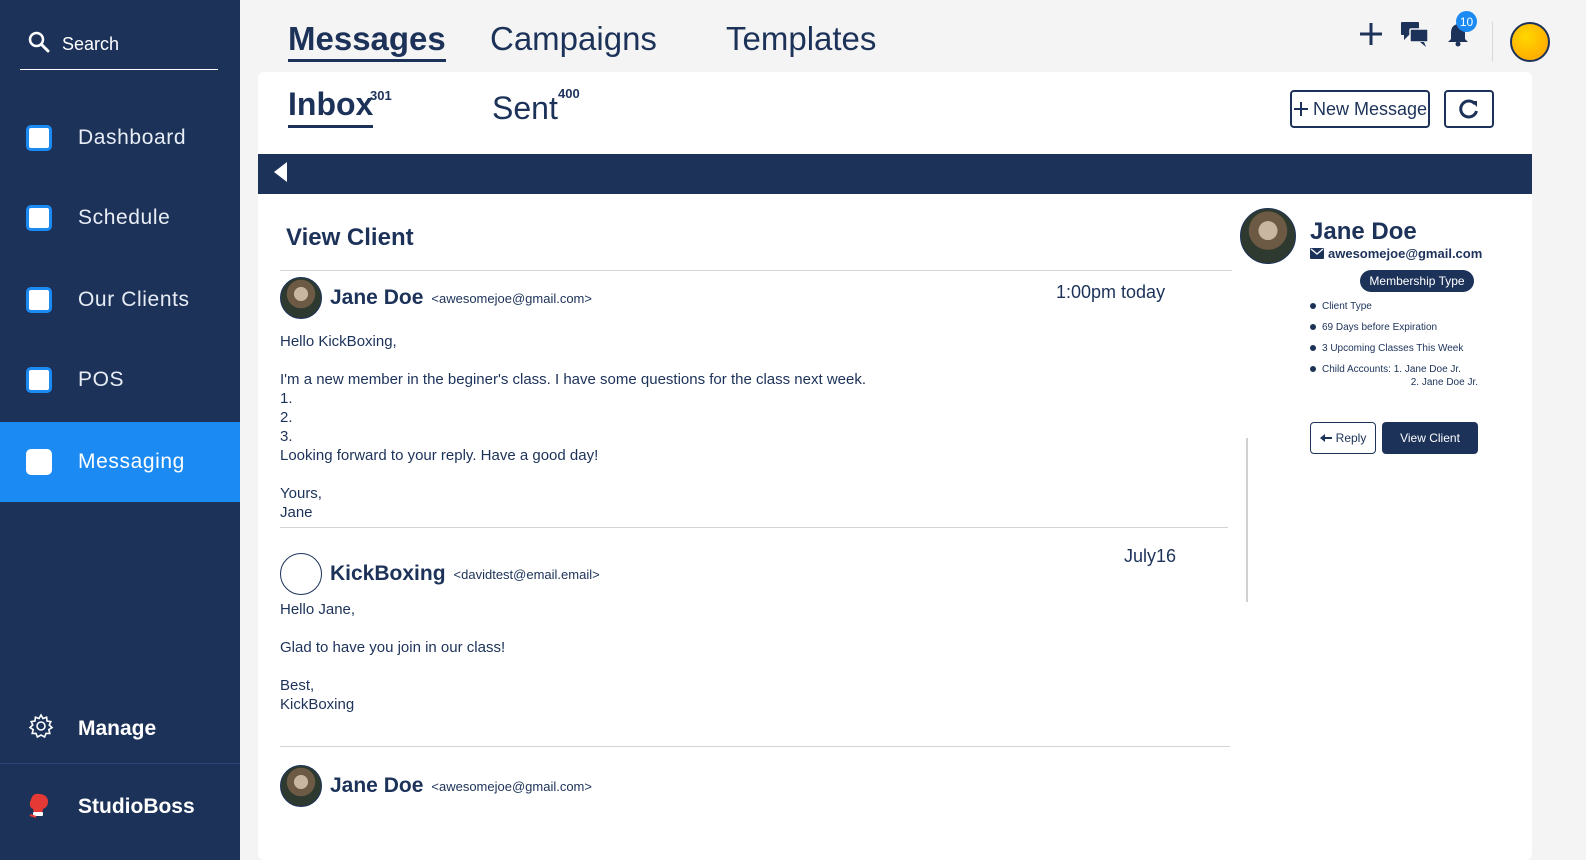  What do you see at coordinates (1405, 253) in the screenshot?
I see `client-email: awesomejoe@gmail.com` at bounding box center [1405, 253].